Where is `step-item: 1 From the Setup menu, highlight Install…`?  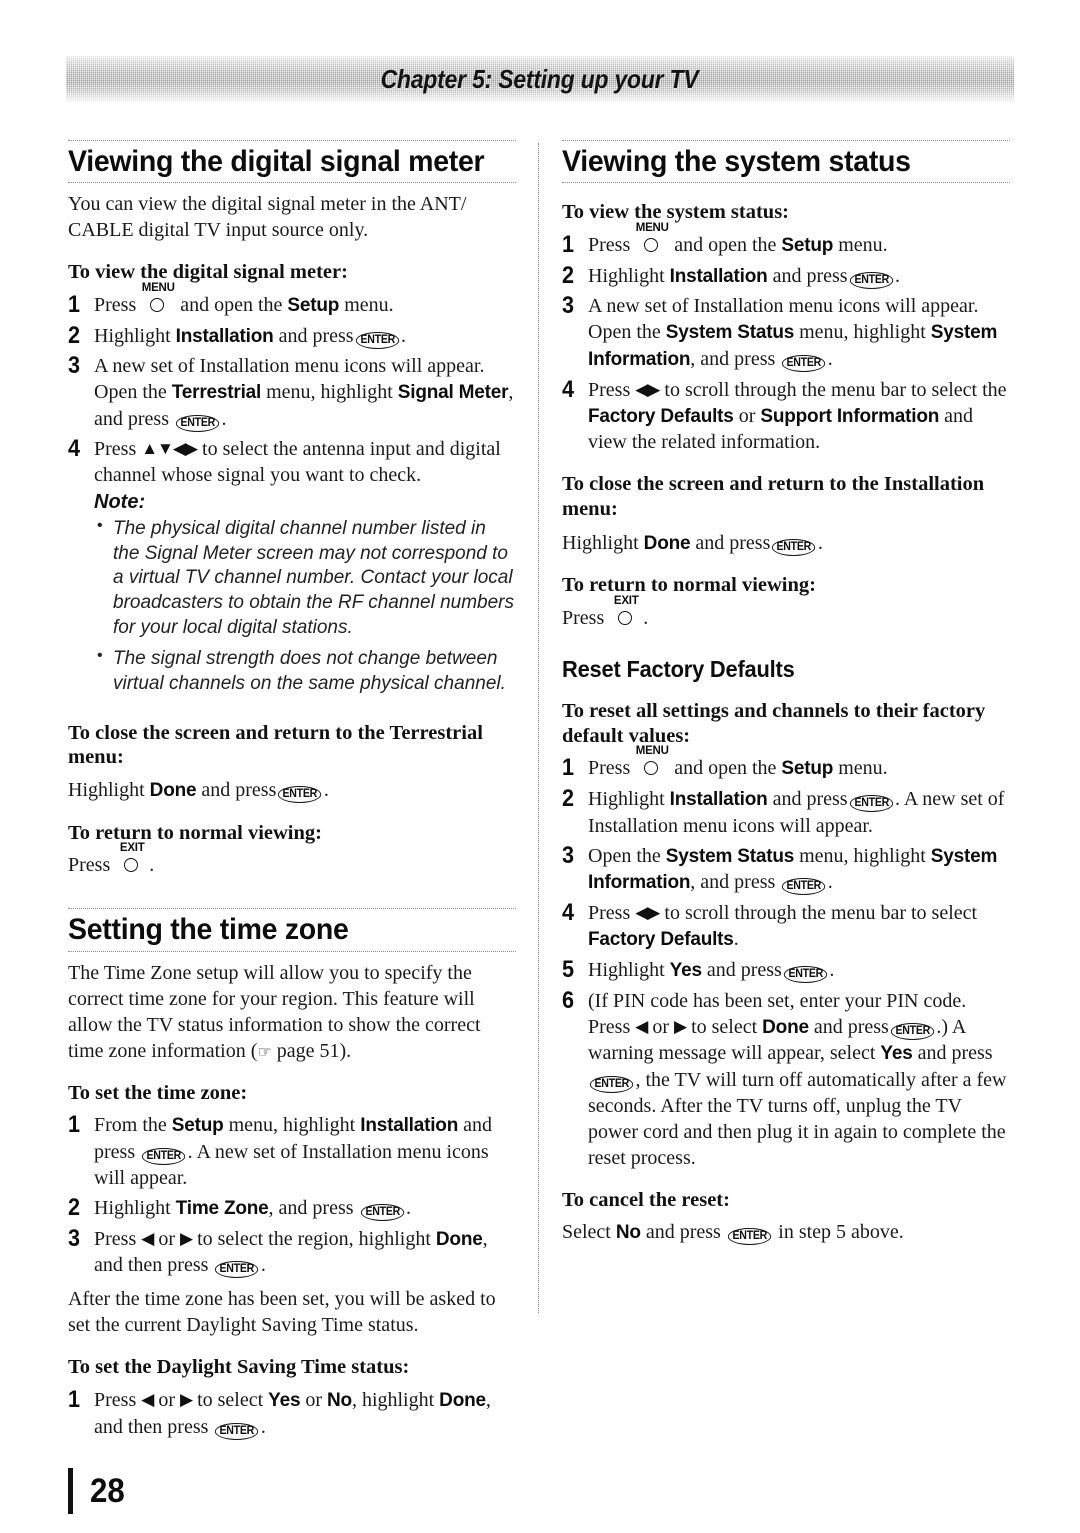
step-item: 1 From the Setup menu, highlight Install… is located at coordinates (292, 1151).